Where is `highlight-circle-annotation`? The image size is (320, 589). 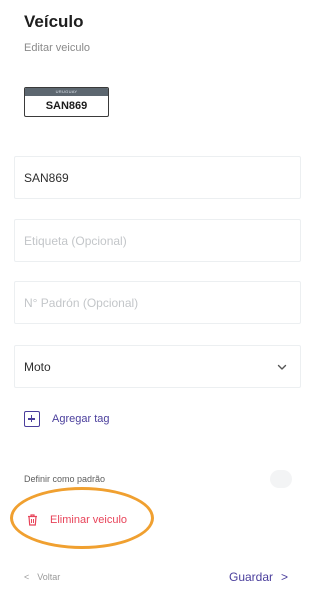
highlight-circle-annotation is located at coordinates (82, 518).